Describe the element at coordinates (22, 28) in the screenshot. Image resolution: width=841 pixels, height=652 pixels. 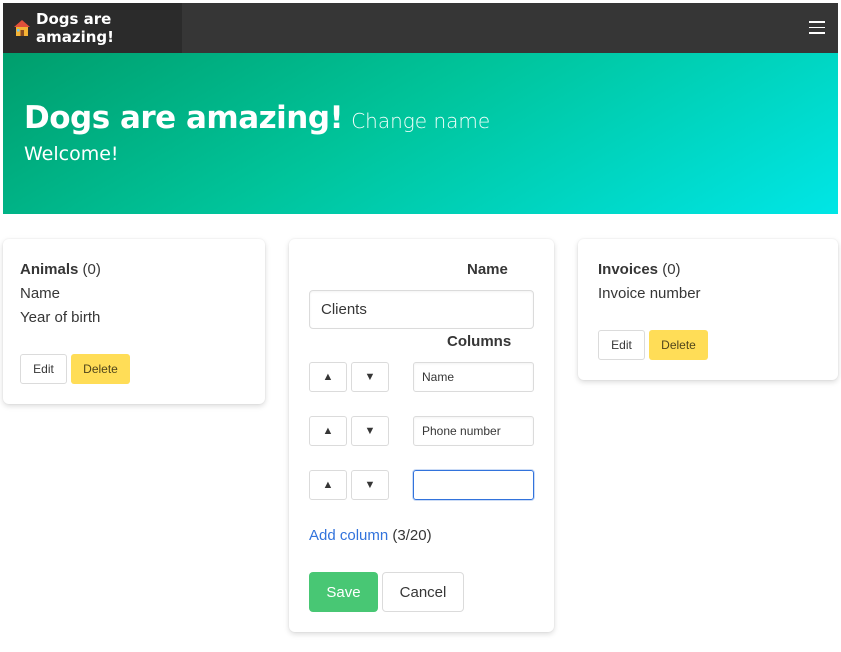
I see `house-icon` at that location.